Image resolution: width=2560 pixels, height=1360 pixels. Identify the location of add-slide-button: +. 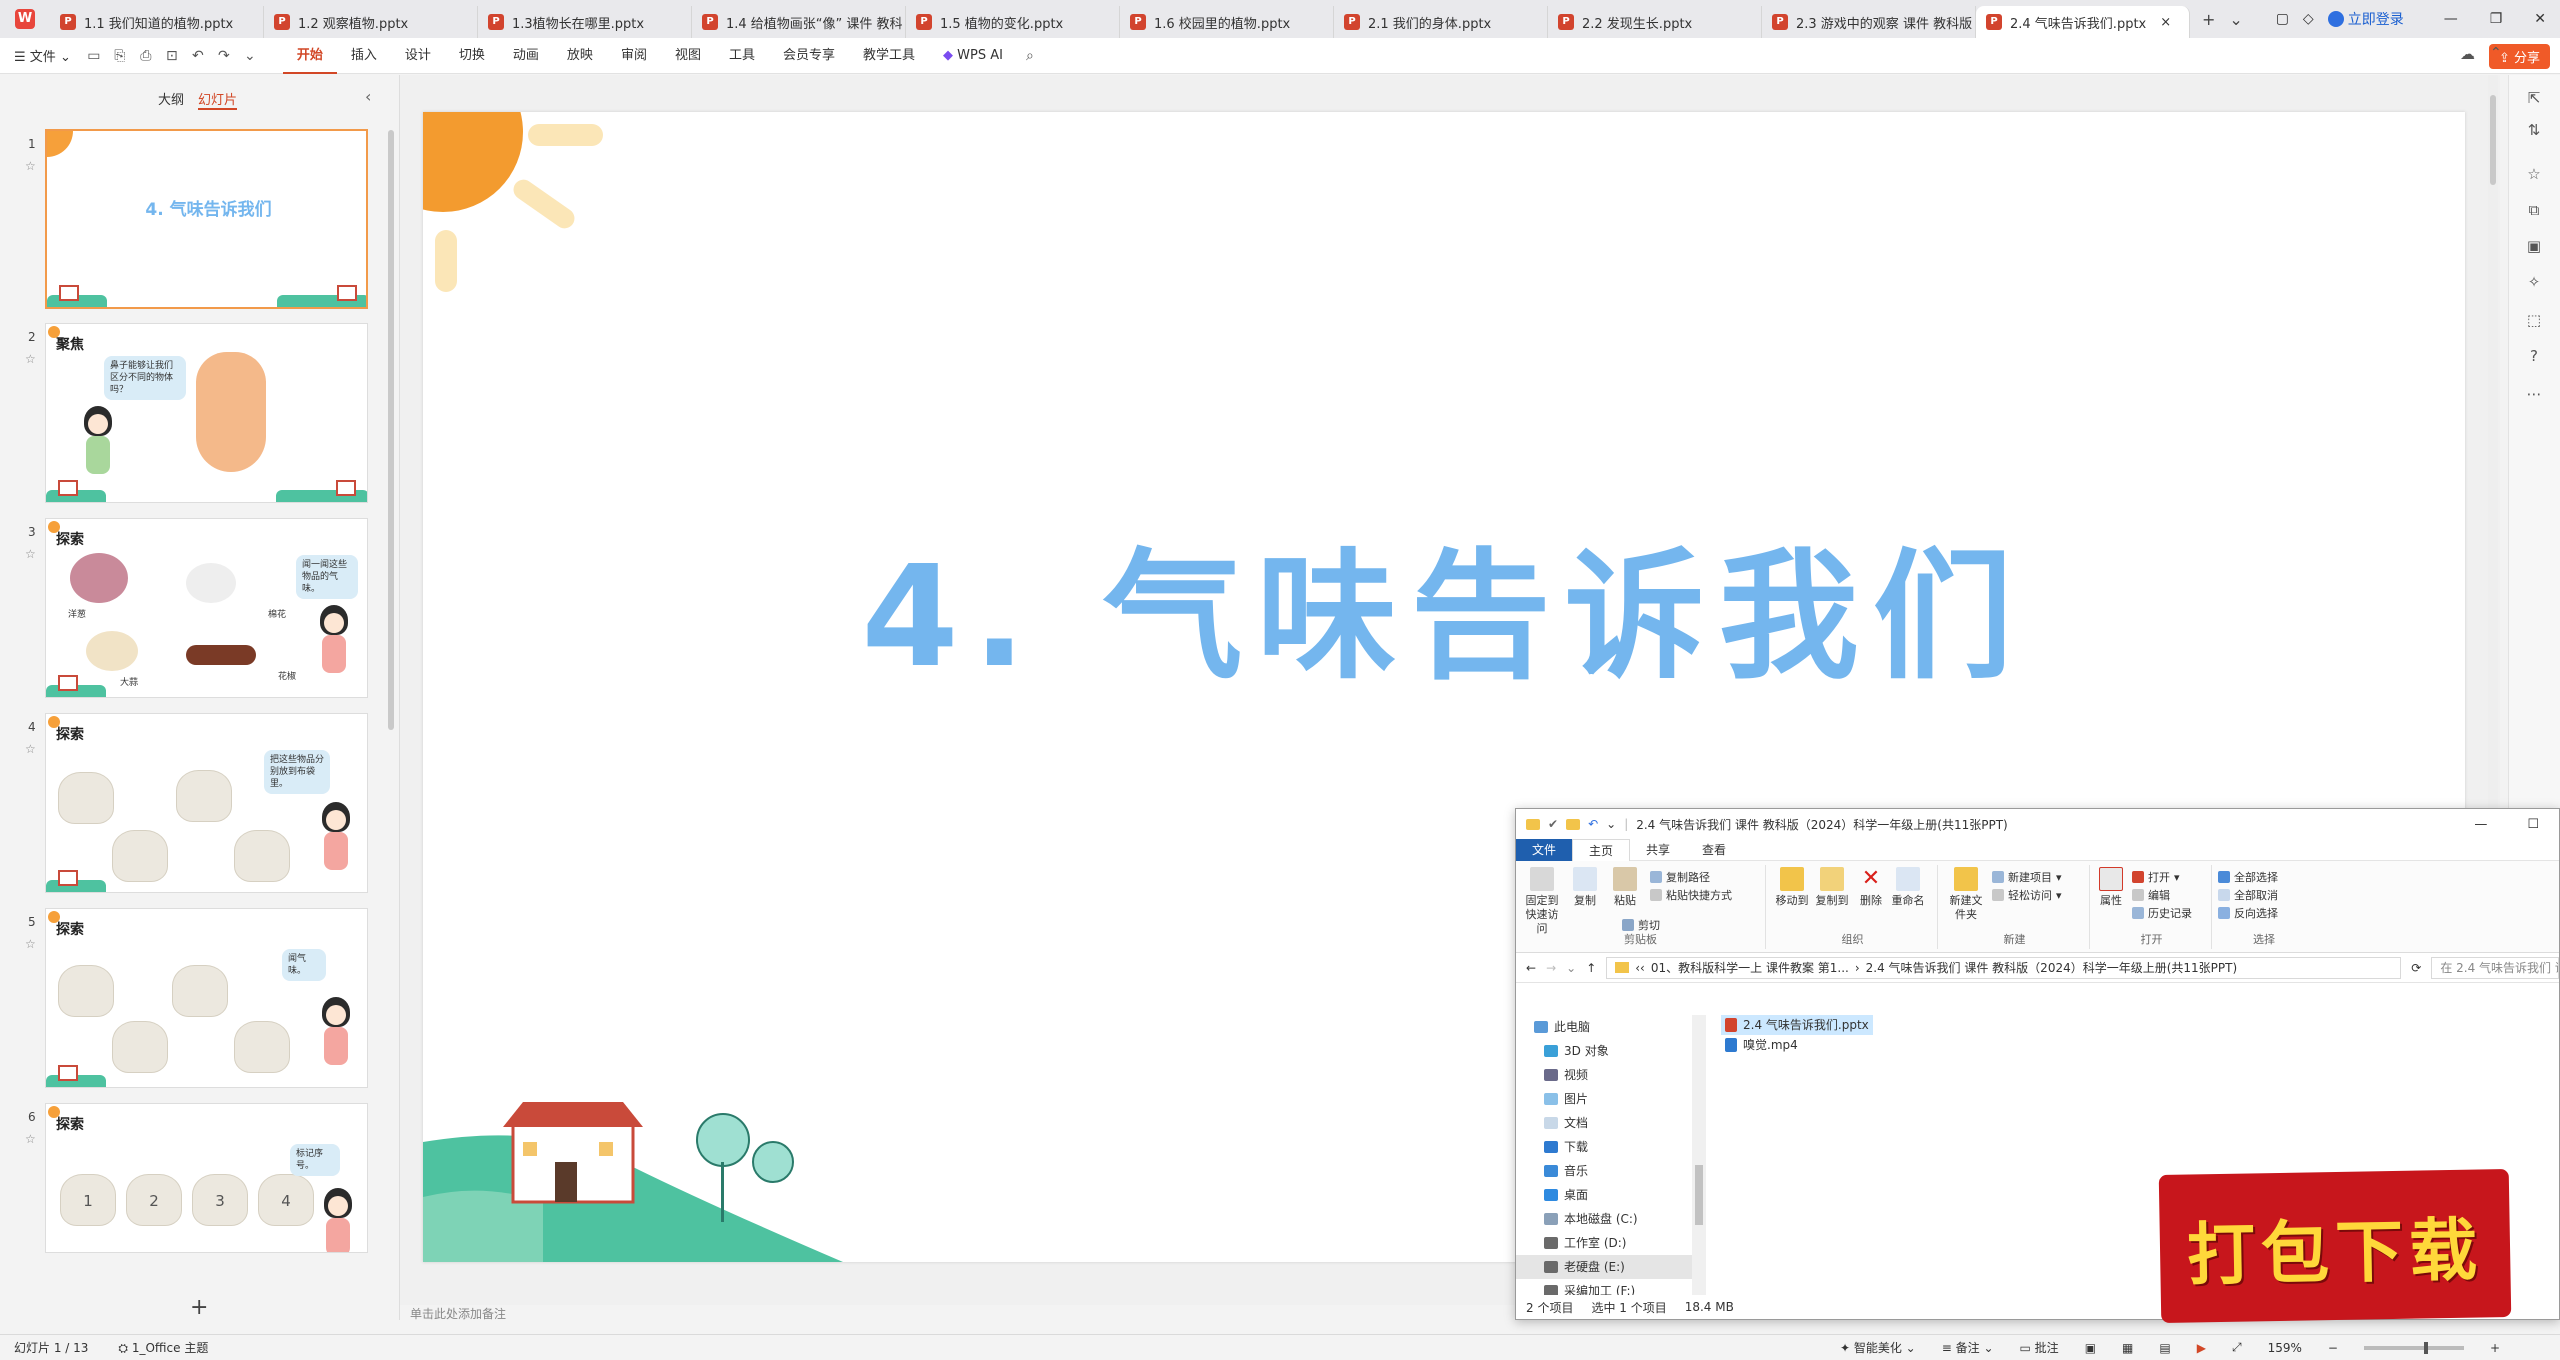
(199, 1307).